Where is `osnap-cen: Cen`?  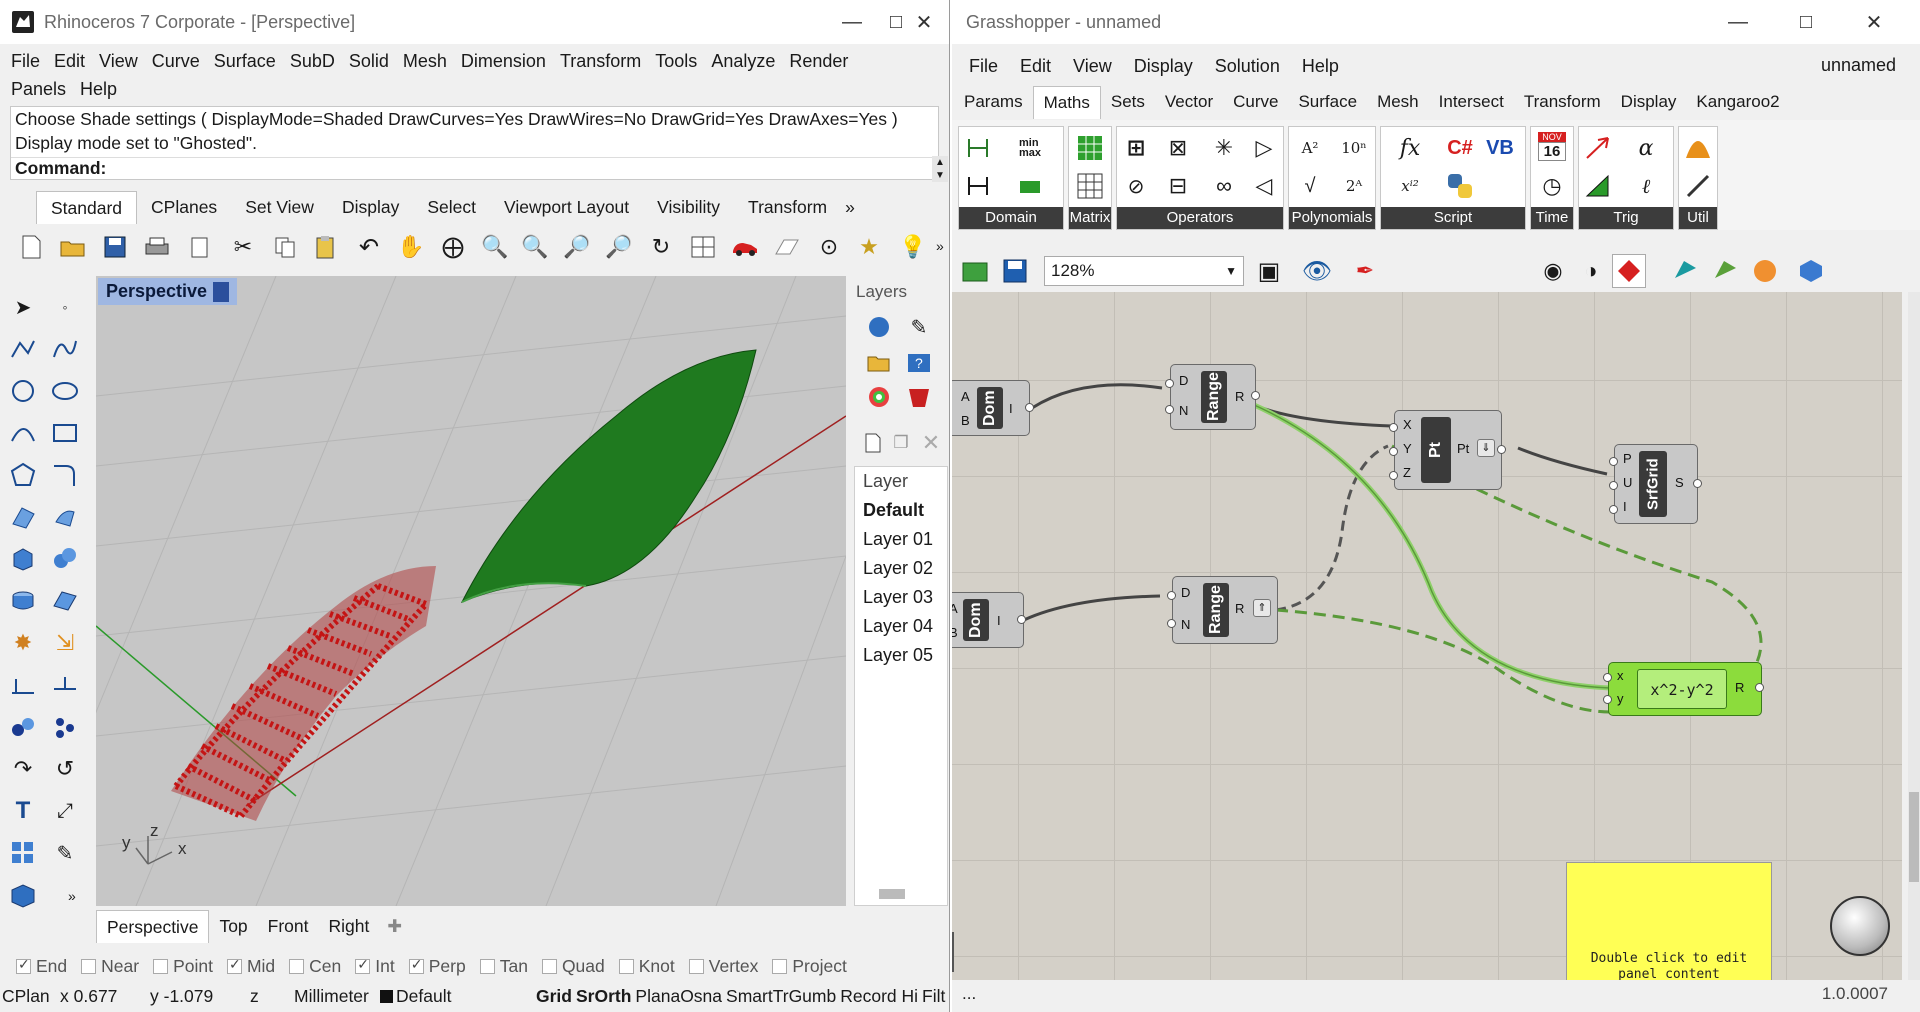 osnap-cen: Cen is located at coordinates (315, 966).